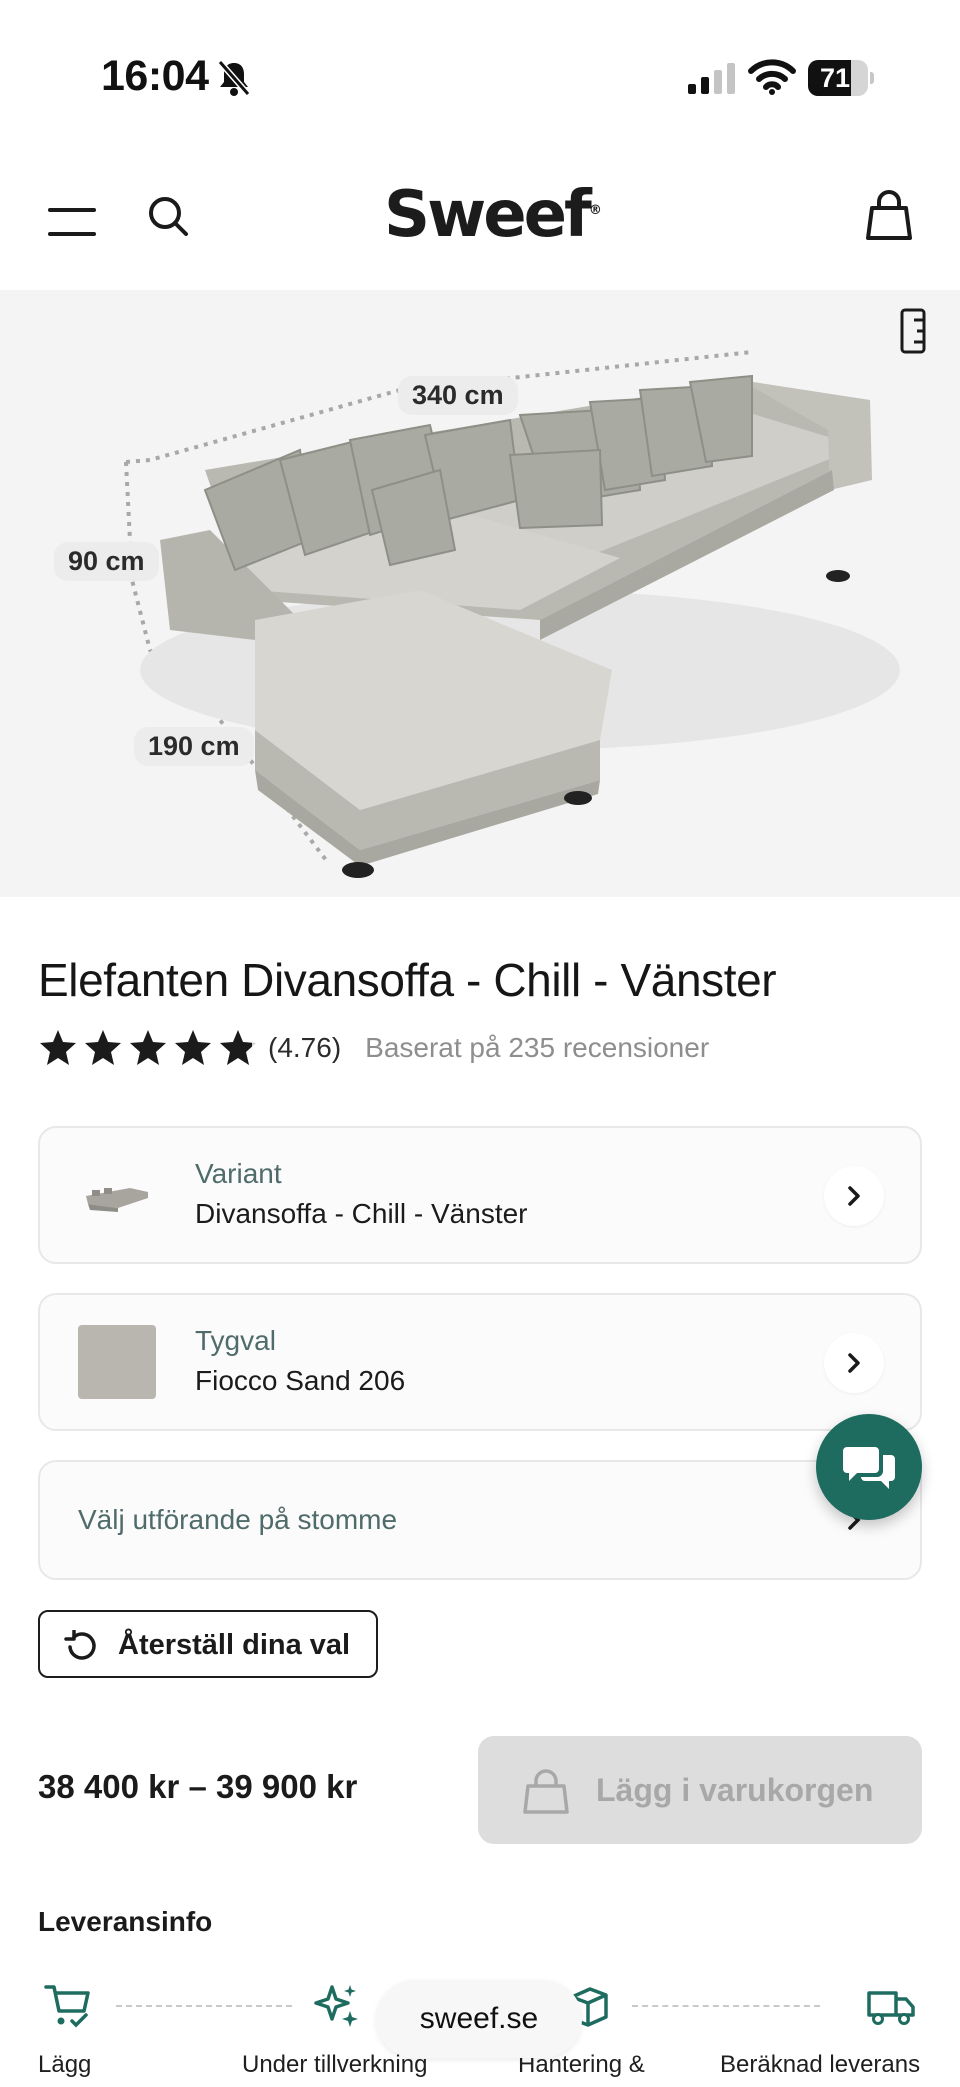 Image resolution: width=960 pixels, height=2087 pixels. I want to click on price-range: 38 400 kr – 39 900 kr, so click(198, 1786).